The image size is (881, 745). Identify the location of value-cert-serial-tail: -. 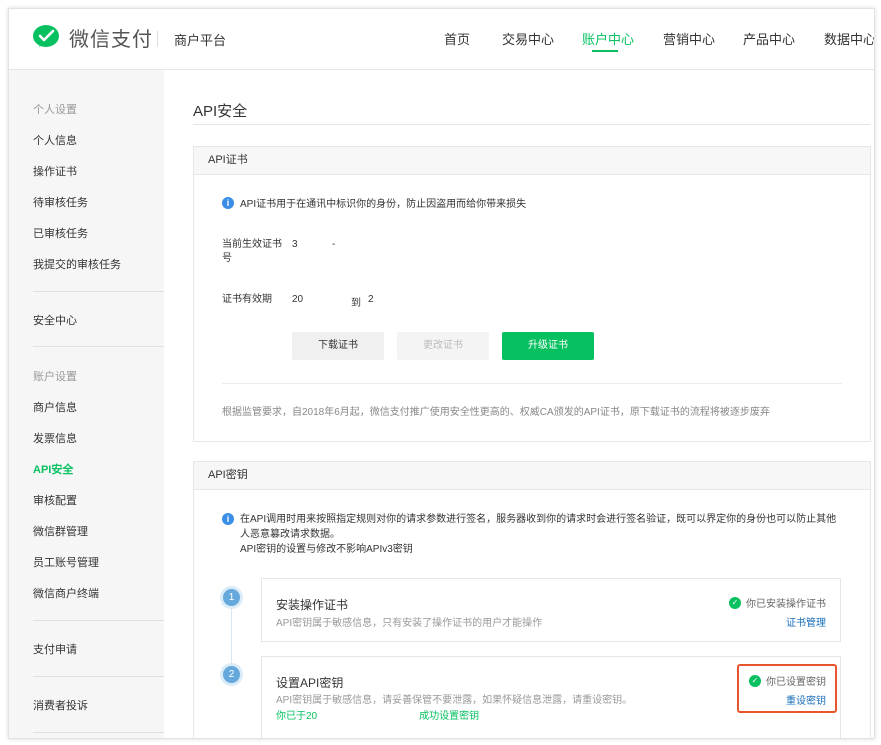
(334, 244).